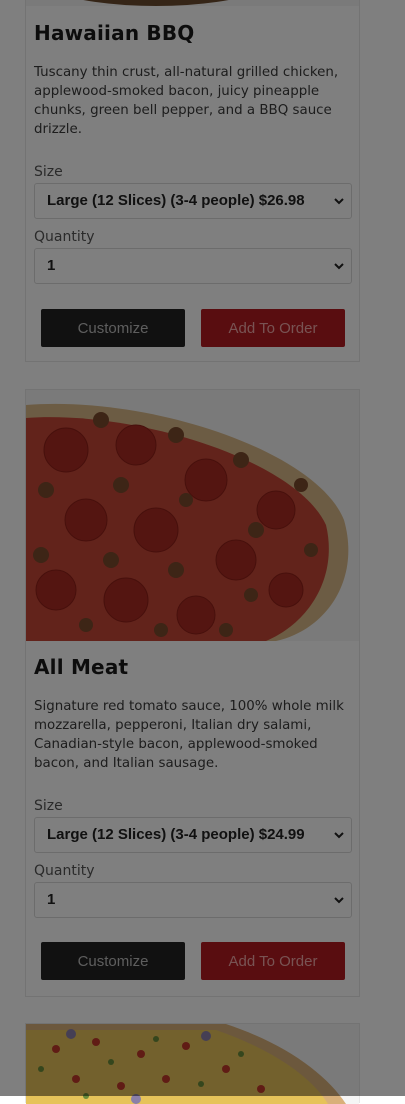  Describe the element at coordinates (176, 200) in the screenshot. I see `size-select-value: Large (12 Slices) (3-4 people) $26.98` at that location.